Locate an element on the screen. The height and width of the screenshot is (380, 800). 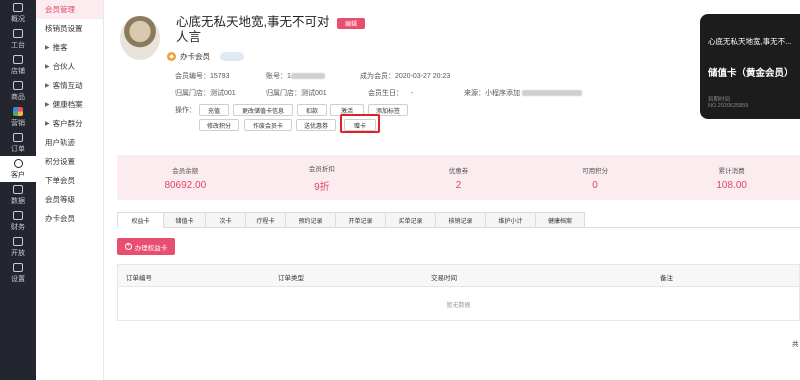
col-remark: 备注 is located at coordinates (666, 278).